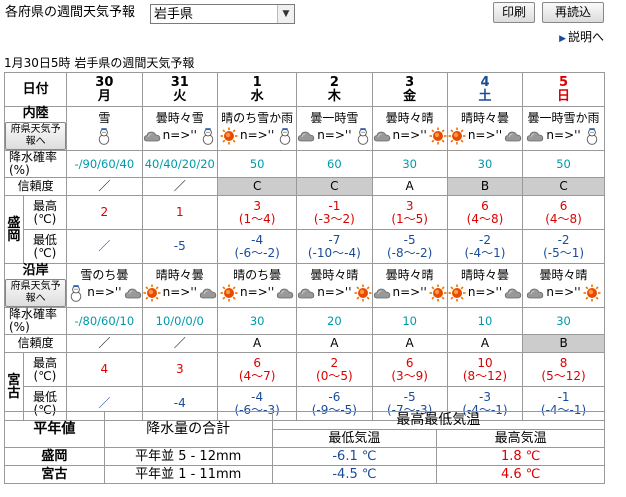  I want to click on weather-text: 曇時々晴, so click(563, 275).